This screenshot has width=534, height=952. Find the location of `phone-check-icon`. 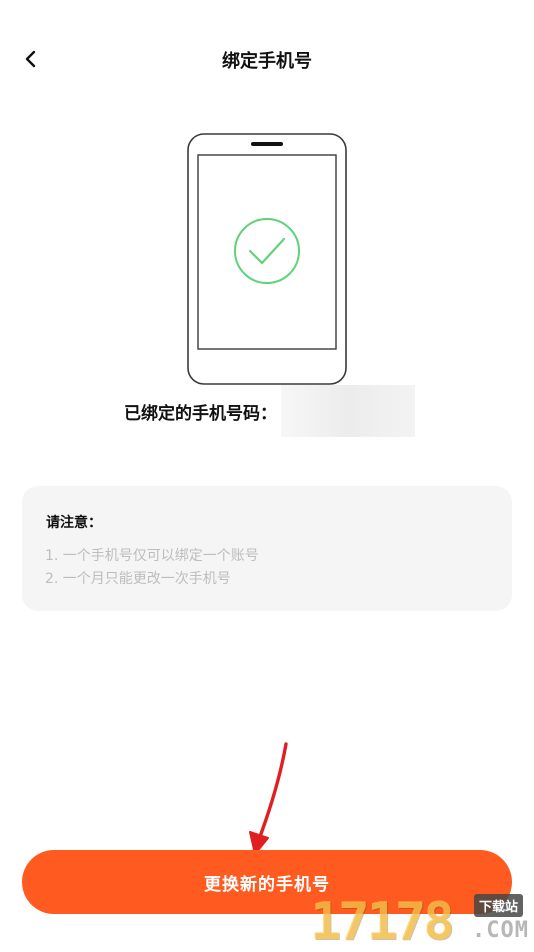

phone-check-icon is located at coordinates (267, 259).